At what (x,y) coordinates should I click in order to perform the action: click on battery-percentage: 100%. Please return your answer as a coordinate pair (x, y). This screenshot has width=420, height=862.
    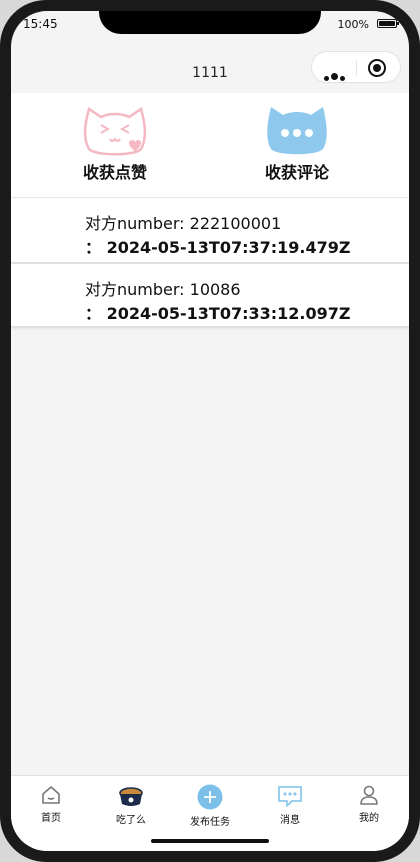
    Looking at the image, I should click on (353, 24).